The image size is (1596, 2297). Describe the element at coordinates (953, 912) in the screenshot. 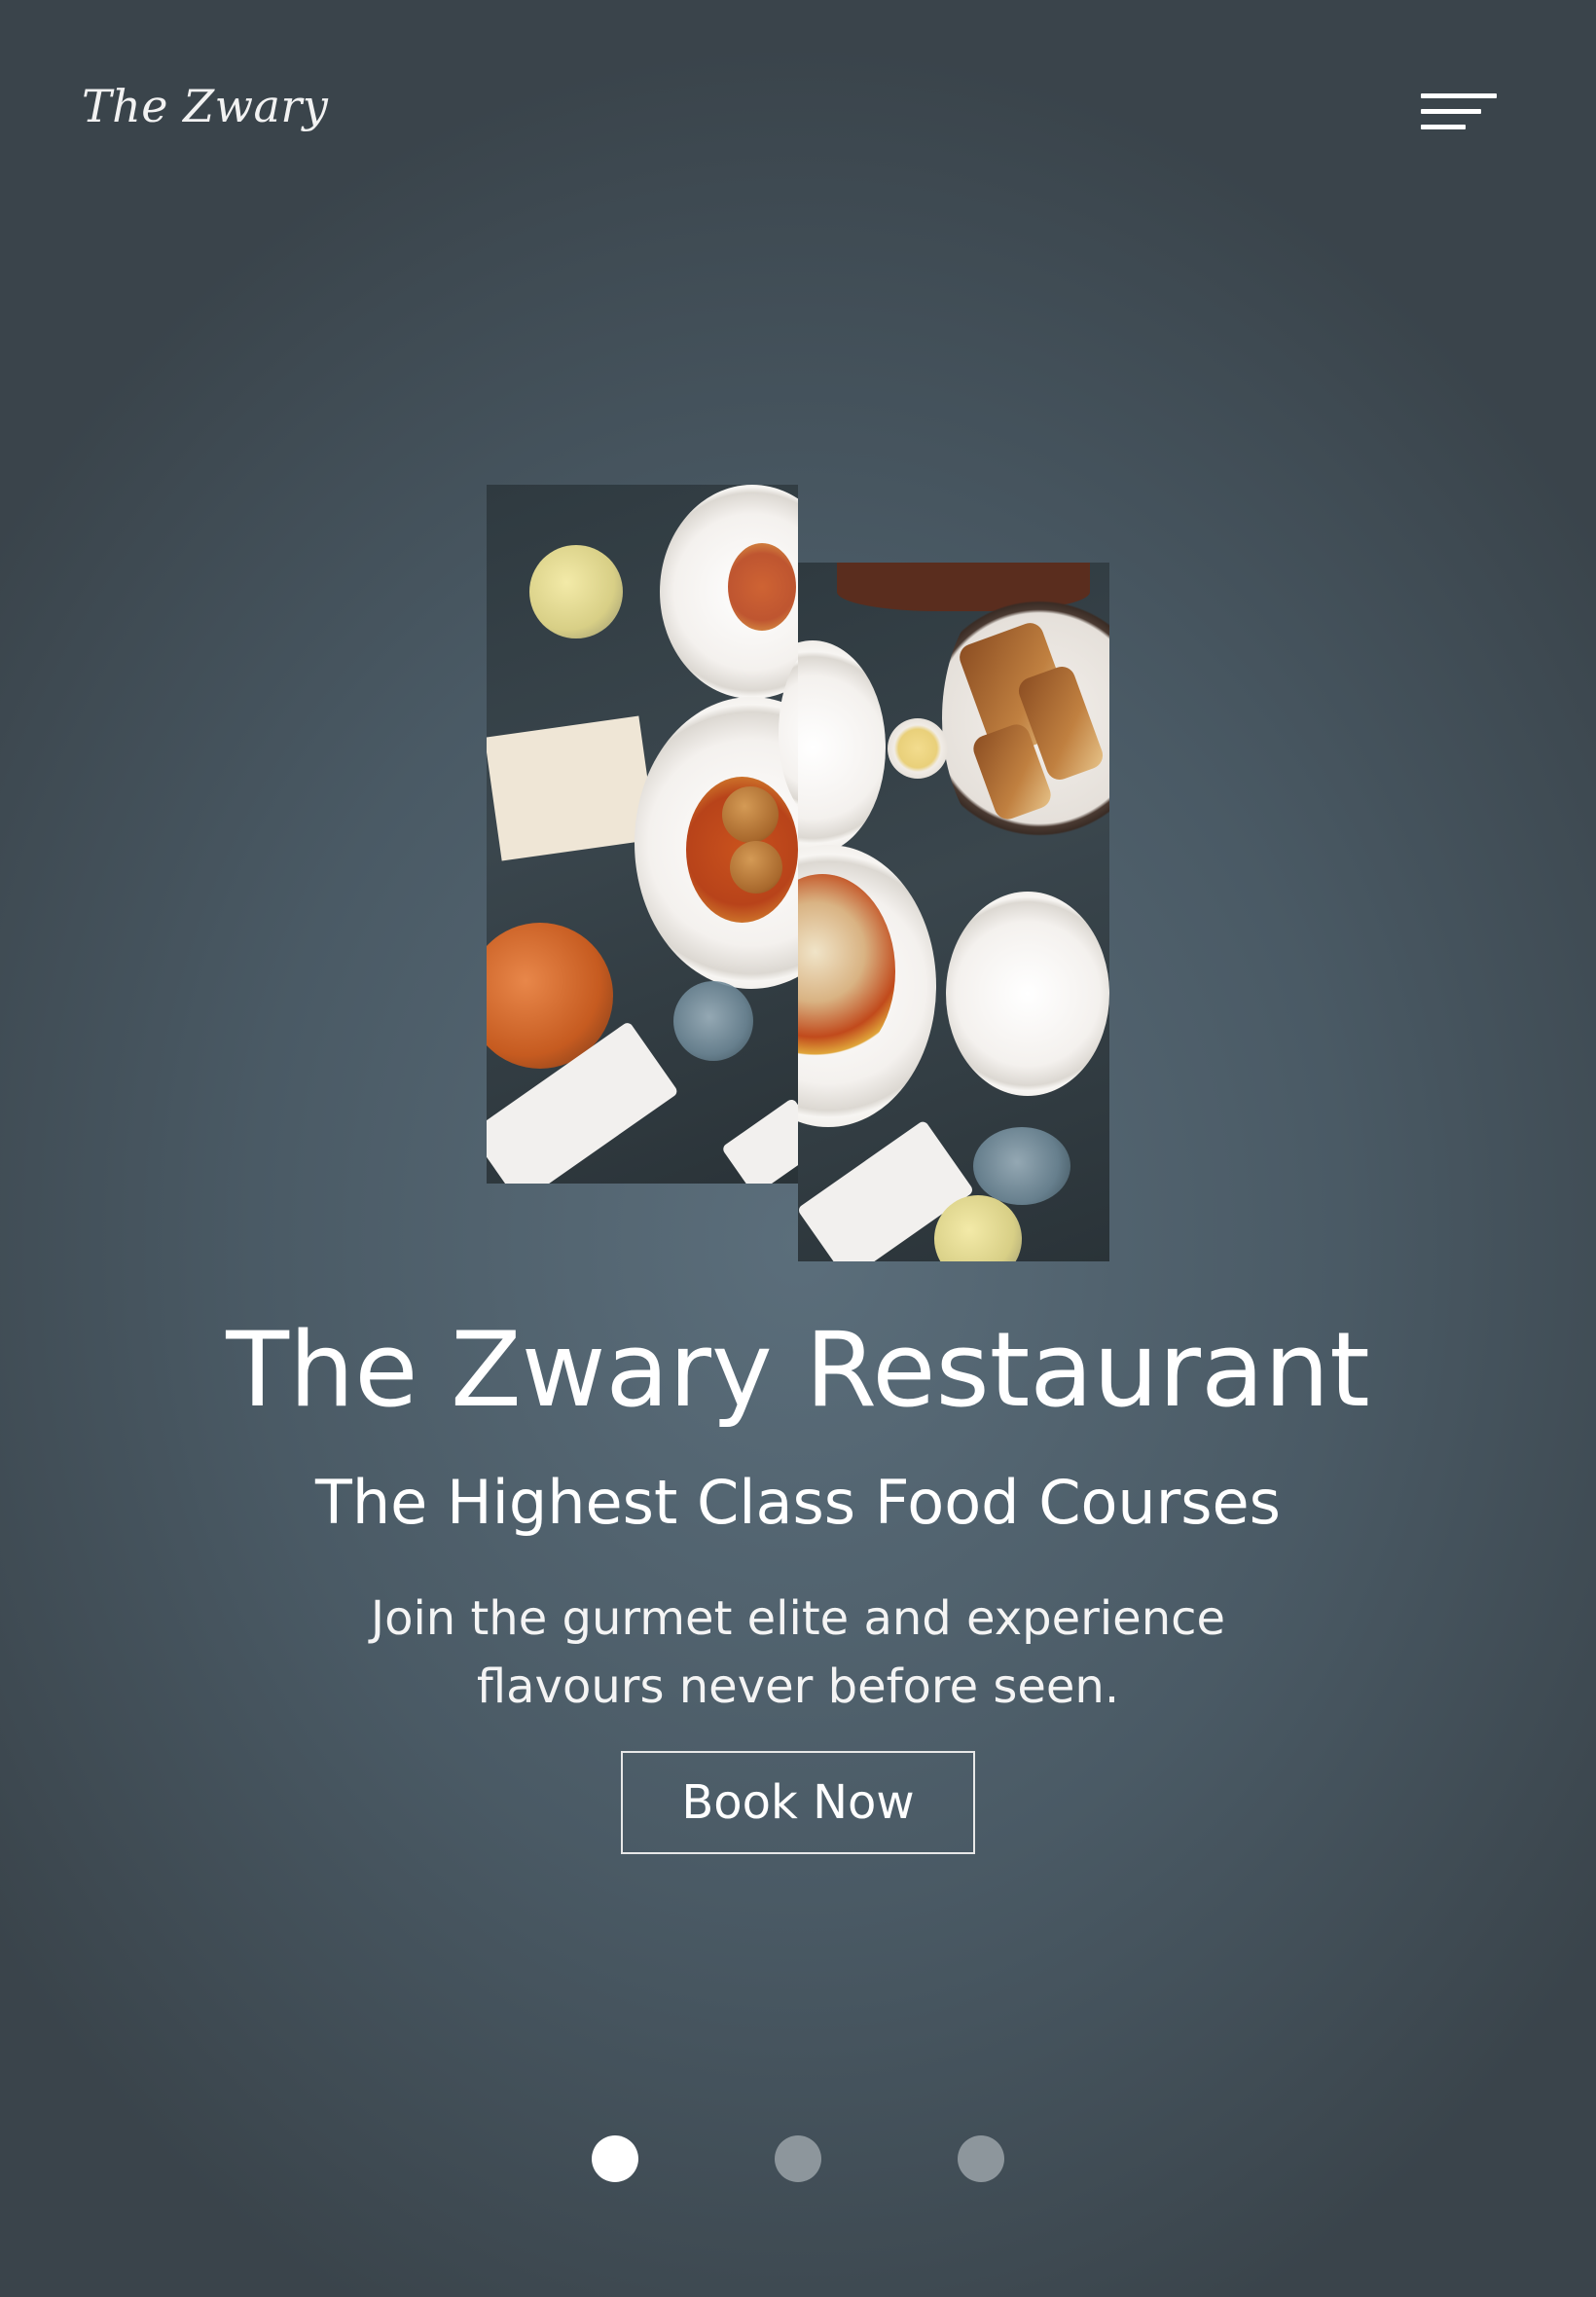

I see `food-photo-right` at that location.